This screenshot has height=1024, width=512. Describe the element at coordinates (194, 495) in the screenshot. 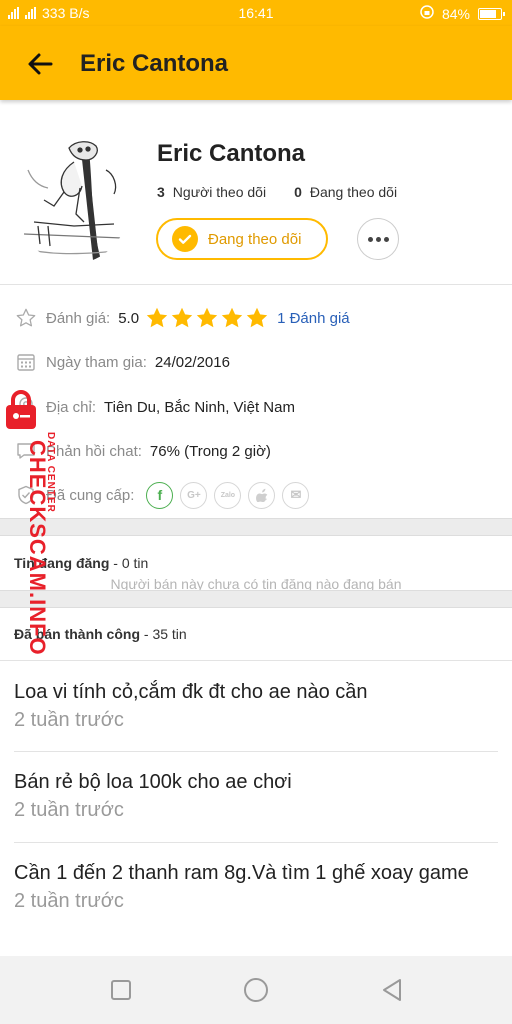

I see `google-plus-icon: G+` at that location.